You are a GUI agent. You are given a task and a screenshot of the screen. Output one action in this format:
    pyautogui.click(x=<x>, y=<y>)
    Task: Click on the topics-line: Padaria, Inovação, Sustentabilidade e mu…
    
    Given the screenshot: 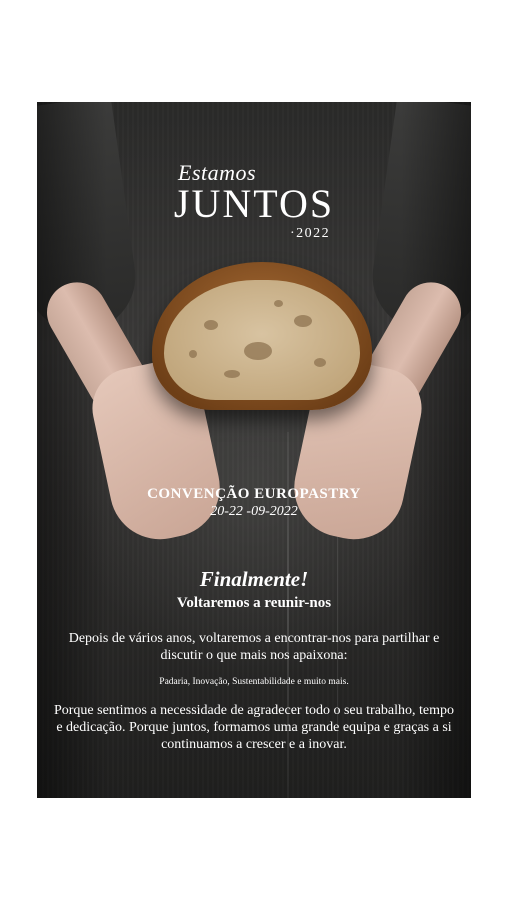 What is the action you would take?
    pyautogui.click(x=254, y=682)
    